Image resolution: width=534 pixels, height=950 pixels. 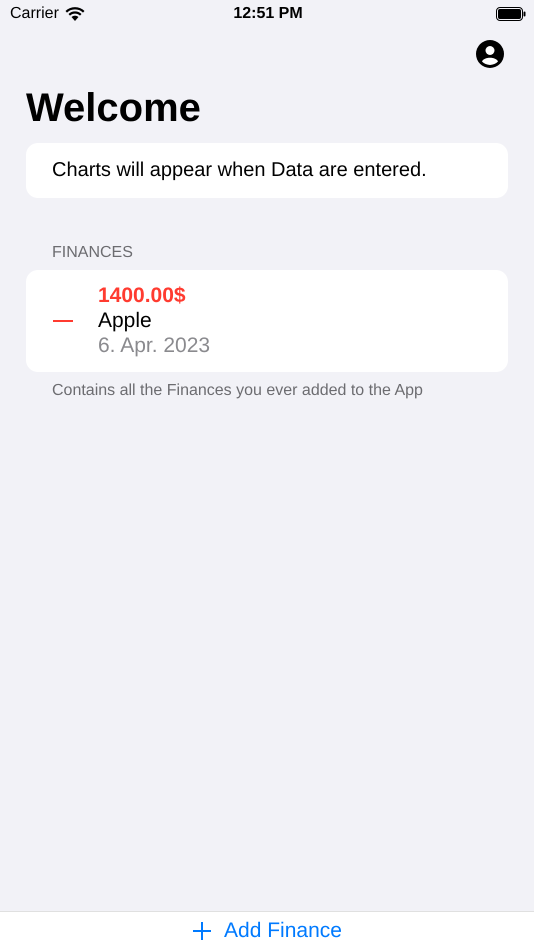 I want to click on carrier-name: Carrier, so click(x=34, y=14).